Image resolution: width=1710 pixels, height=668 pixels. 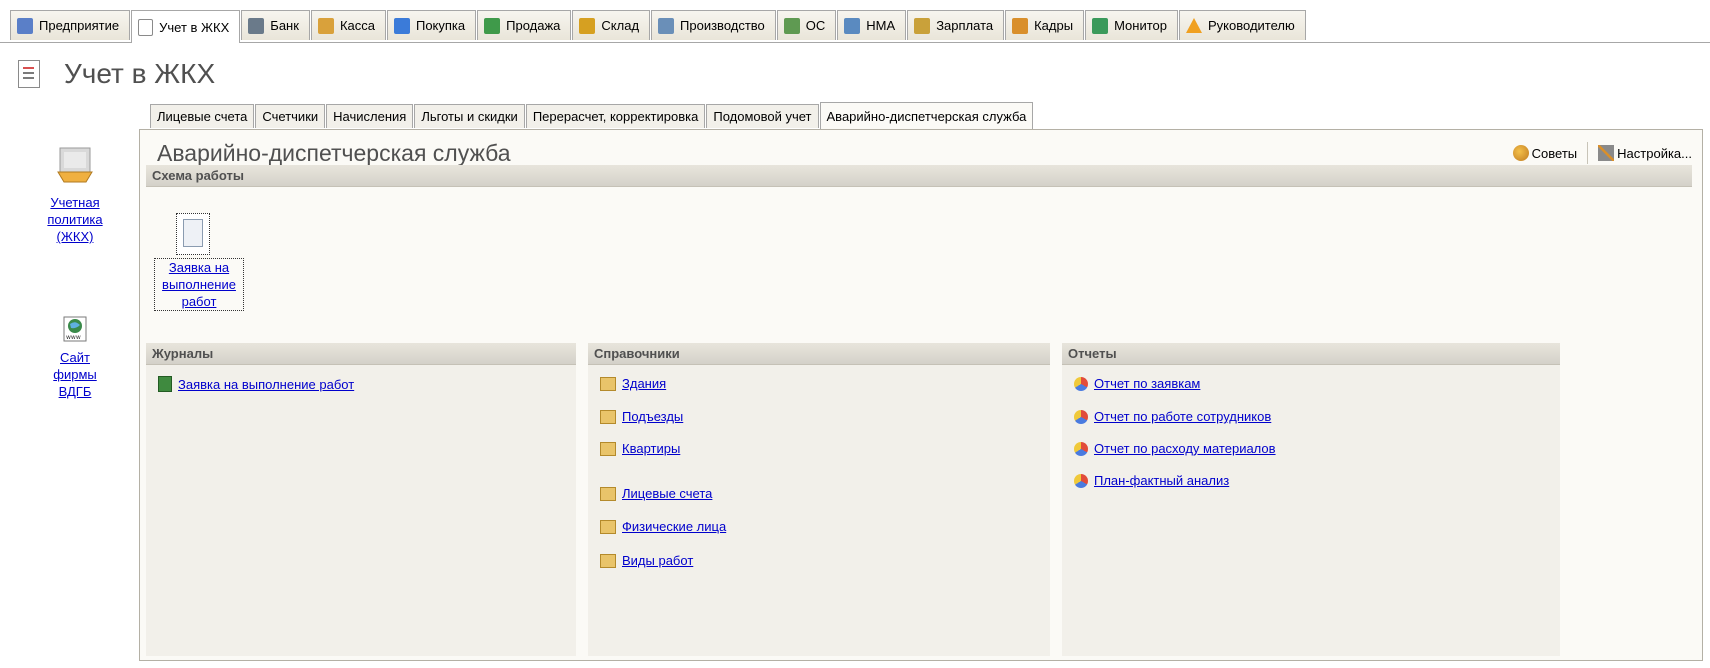 What do you see at coordinates (1020, 25) in the screenshot?
I see `staff-icon` at bounding box center [1020, 25].